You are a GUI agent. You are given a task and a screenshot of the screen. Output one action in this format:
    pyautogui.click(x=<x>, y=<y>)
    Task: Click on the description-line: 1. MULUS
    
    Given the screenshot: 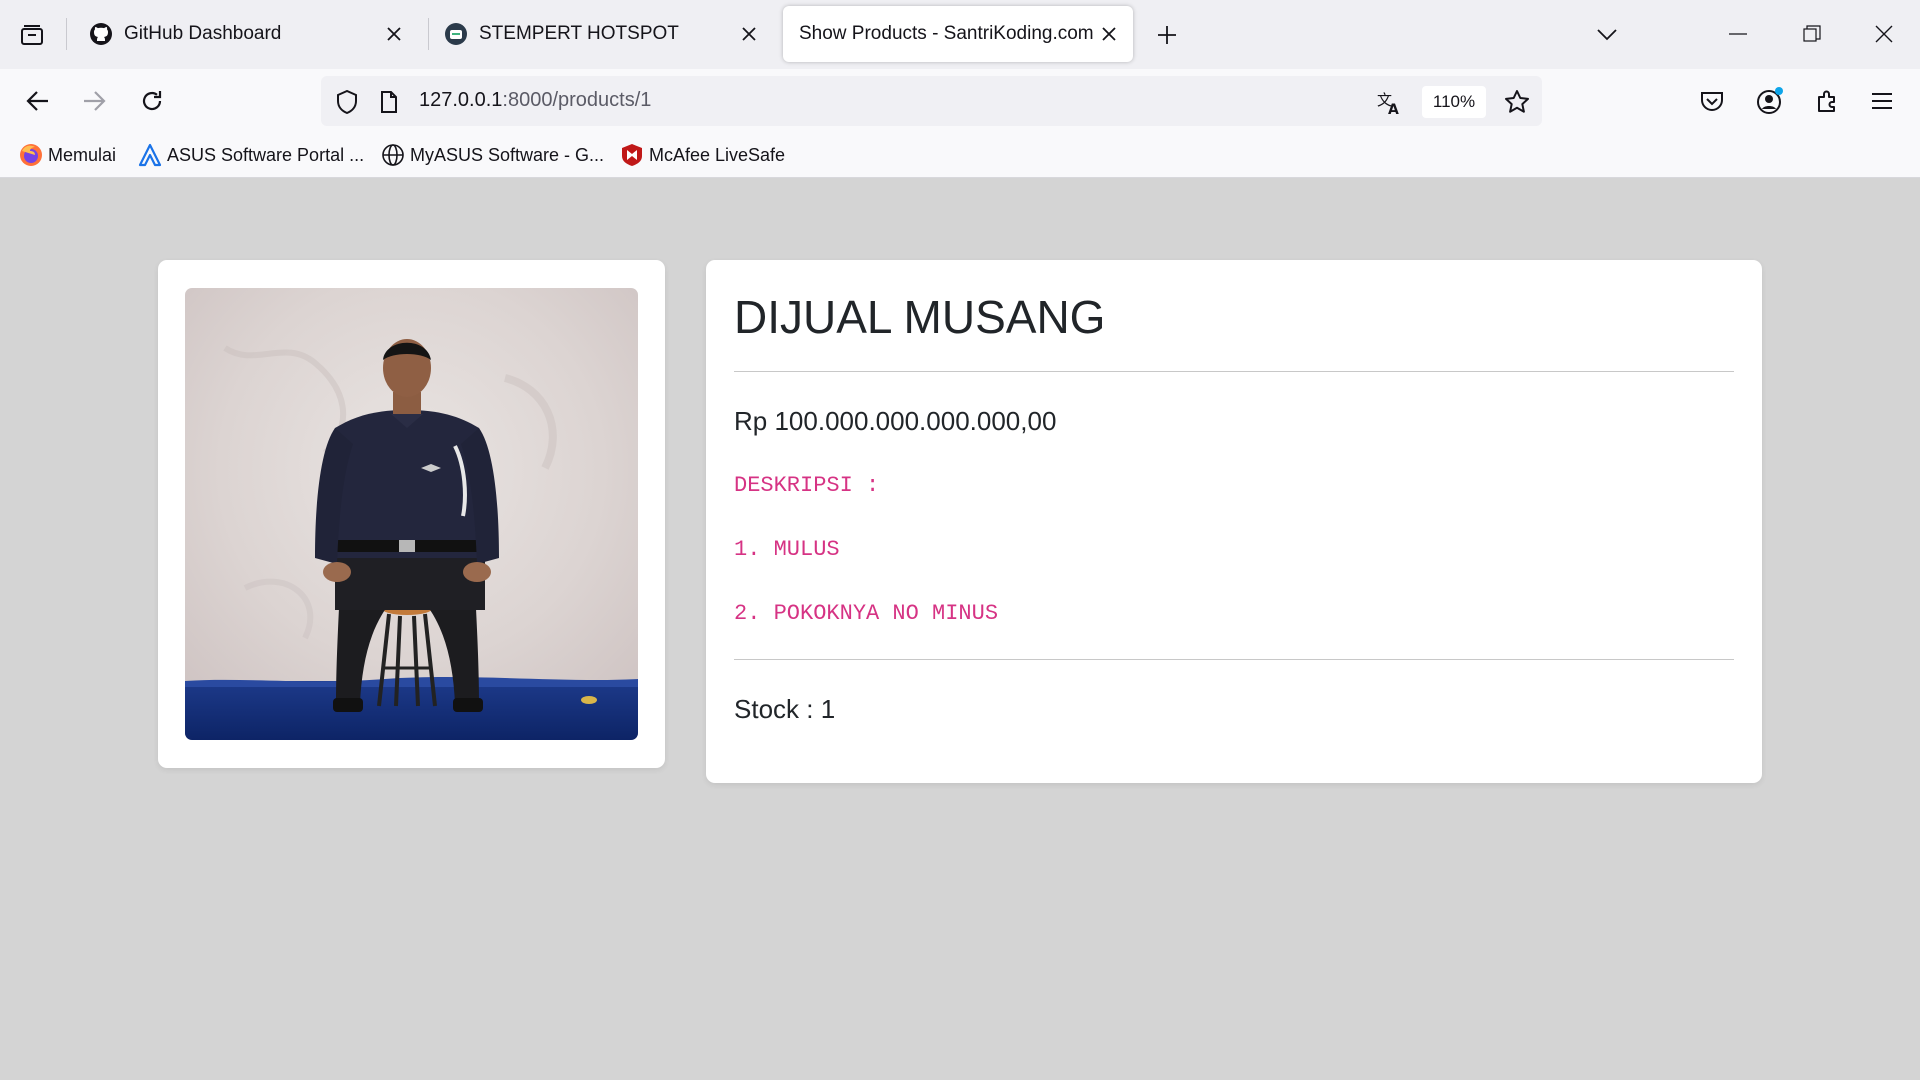 What is the action you would take?
    pyautogui.click(x=787, y=549)
    